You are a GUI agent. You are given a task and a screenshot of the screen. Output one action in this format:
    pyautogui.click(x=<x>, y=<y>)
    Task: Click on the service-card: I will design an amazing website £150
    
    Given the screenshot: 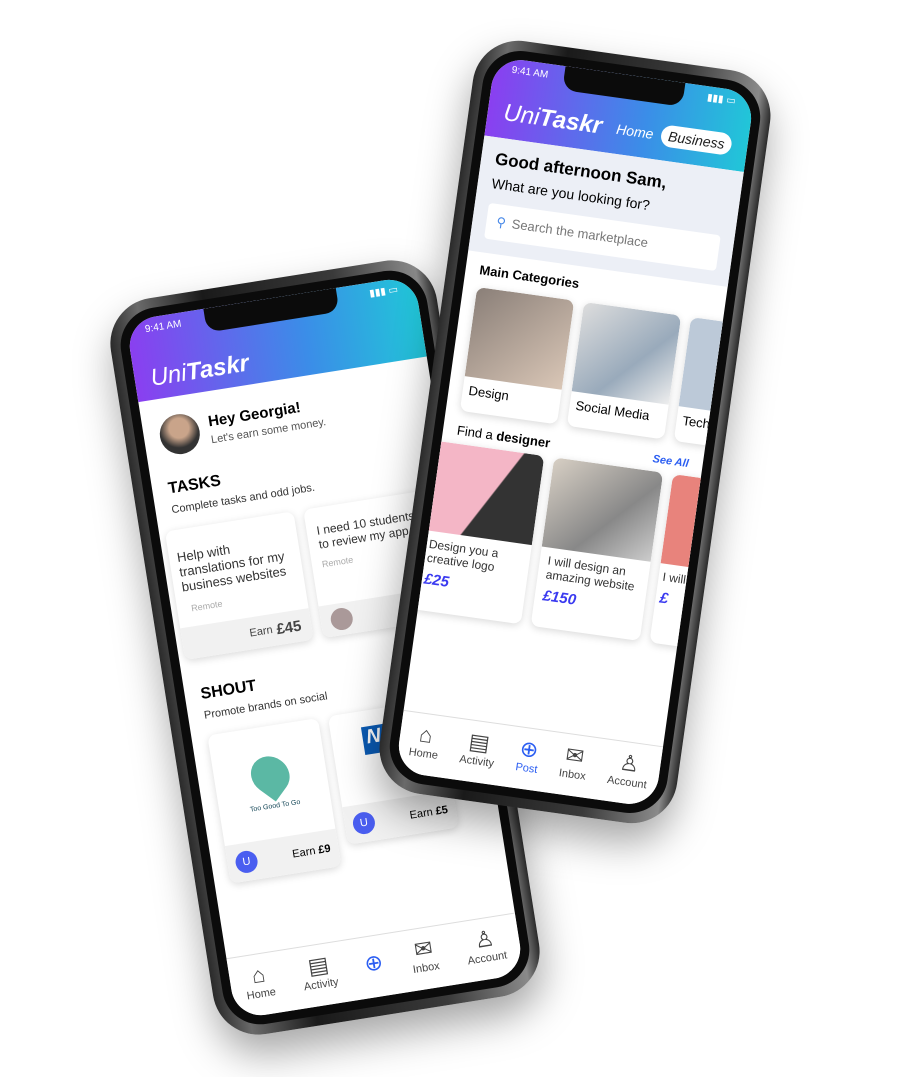 What is the action you would take?
    pyautogui.click(x=597, y=549)
    